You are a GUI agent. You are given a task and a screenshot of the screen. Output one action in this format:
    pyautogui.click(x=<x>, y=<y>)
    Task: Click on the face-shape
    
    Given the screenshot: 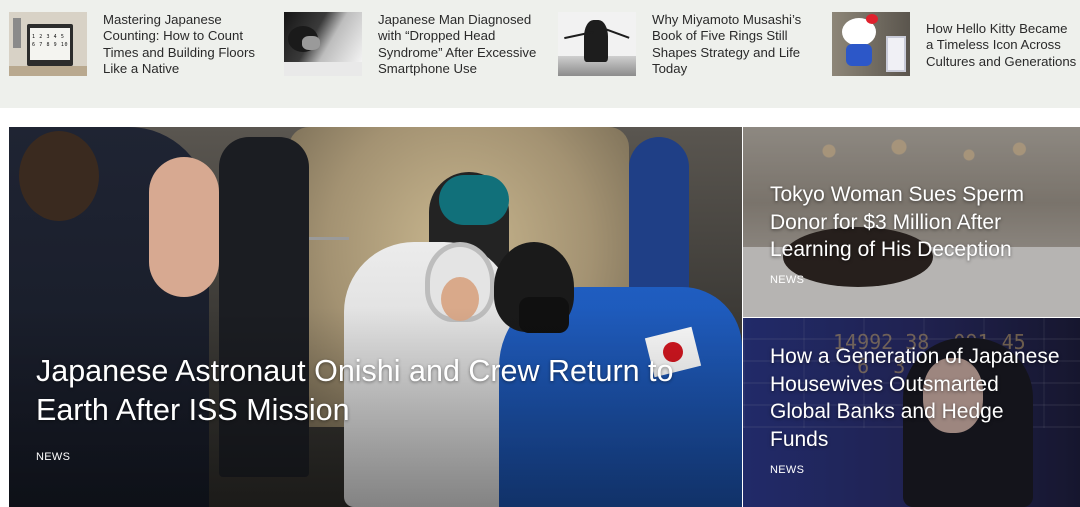 What is the action you would take?
    pyautogui.click(x=311, y=43)
    